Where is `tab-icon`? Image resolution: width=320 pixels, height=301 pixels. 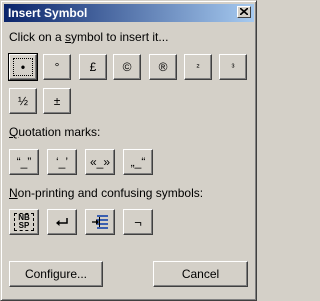 tab-icon is located at coordinates (100, 222).